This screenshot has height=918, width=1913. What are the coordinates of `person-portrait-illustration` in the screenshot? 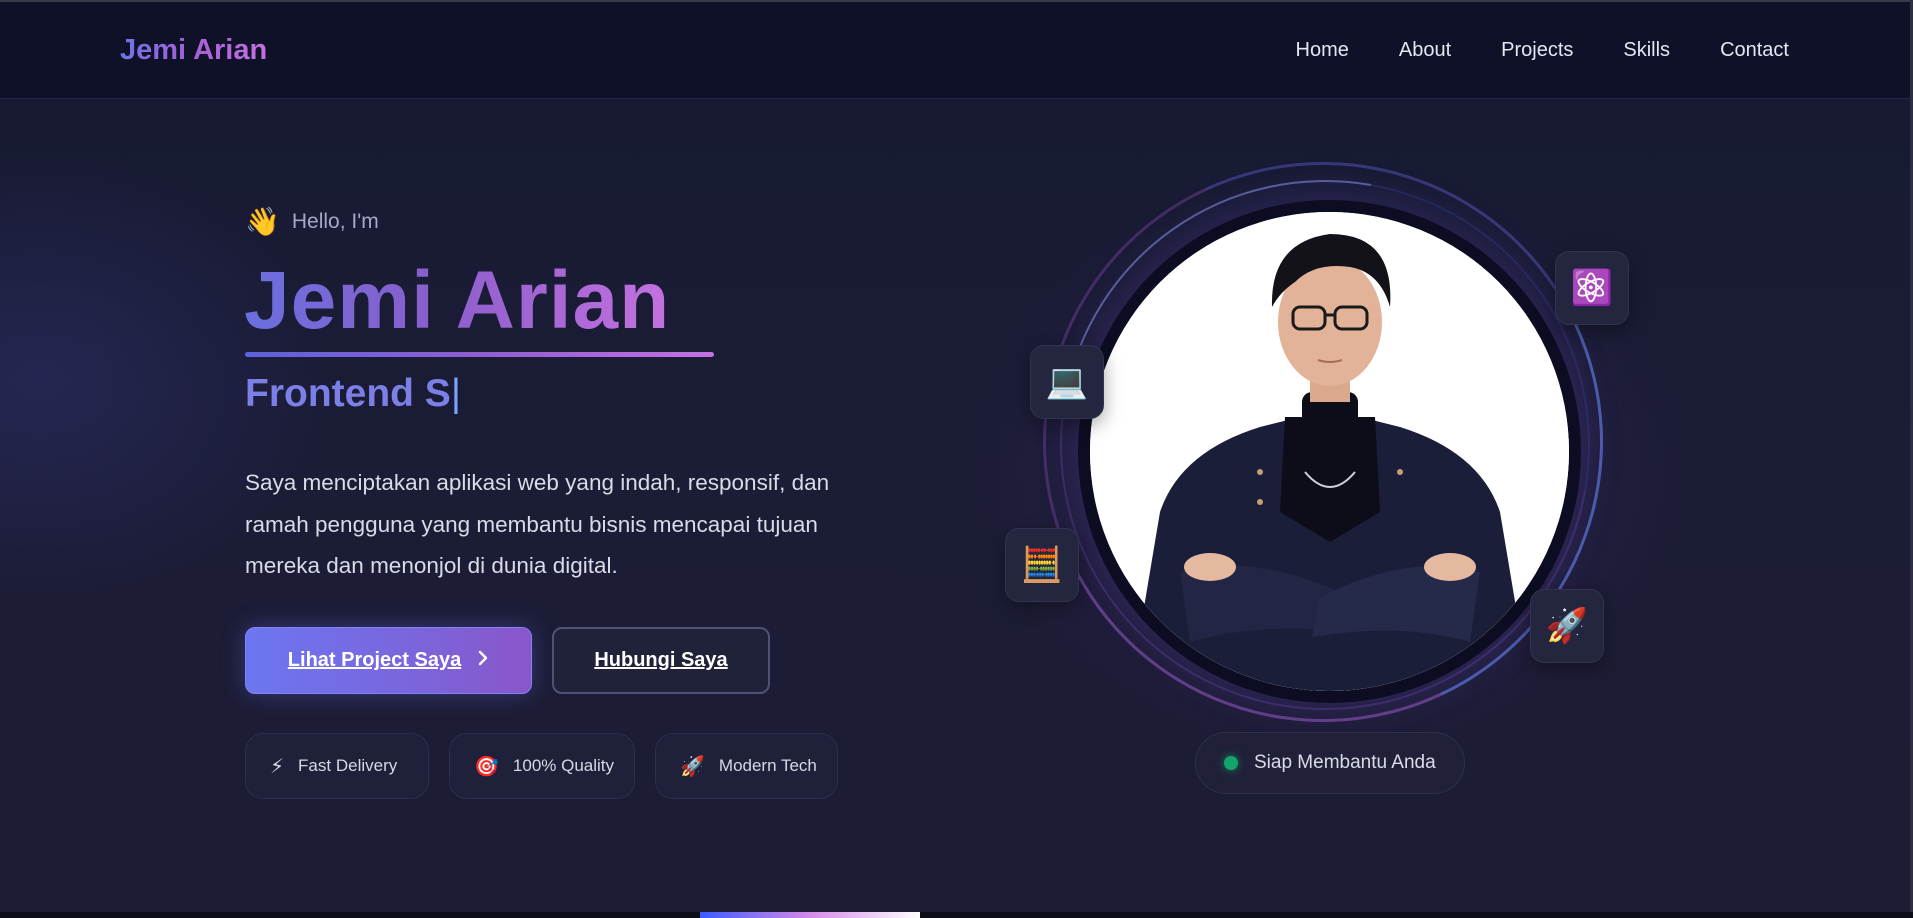 It's located at (1329, 451).